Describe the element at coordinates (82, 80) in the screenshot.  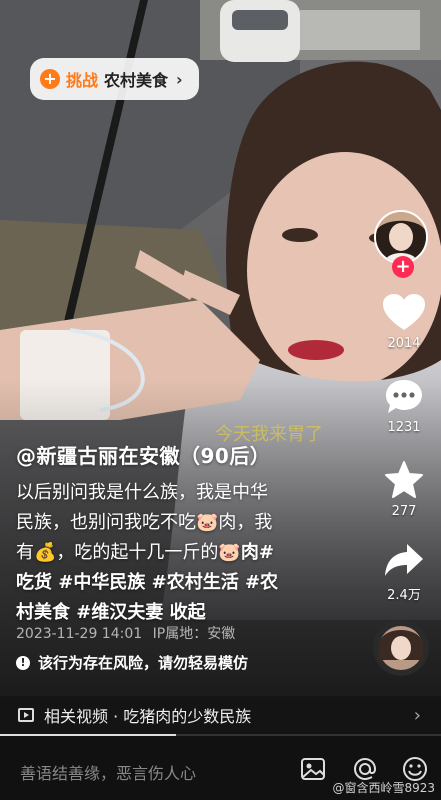
I see `challenge-prefix: 挑战` at that location.